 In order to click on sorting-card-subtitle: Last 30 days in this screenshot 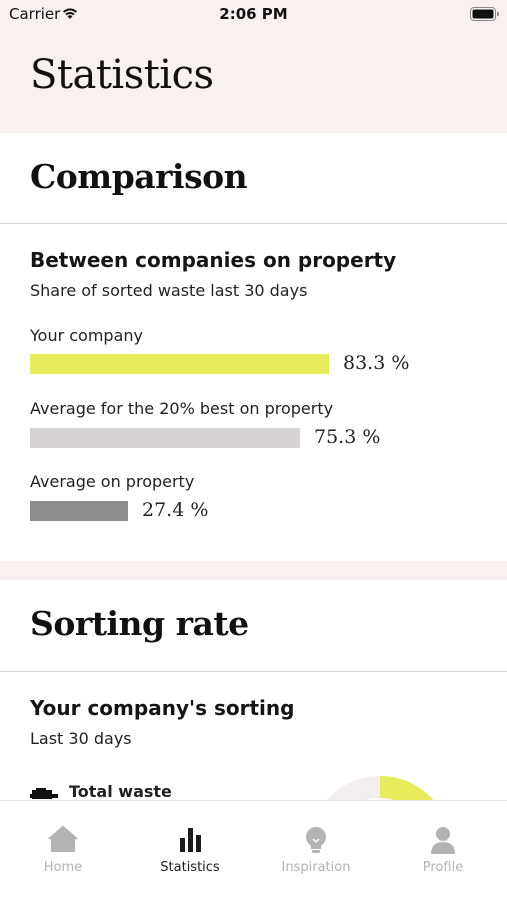, I will do `click(81, 738)`.